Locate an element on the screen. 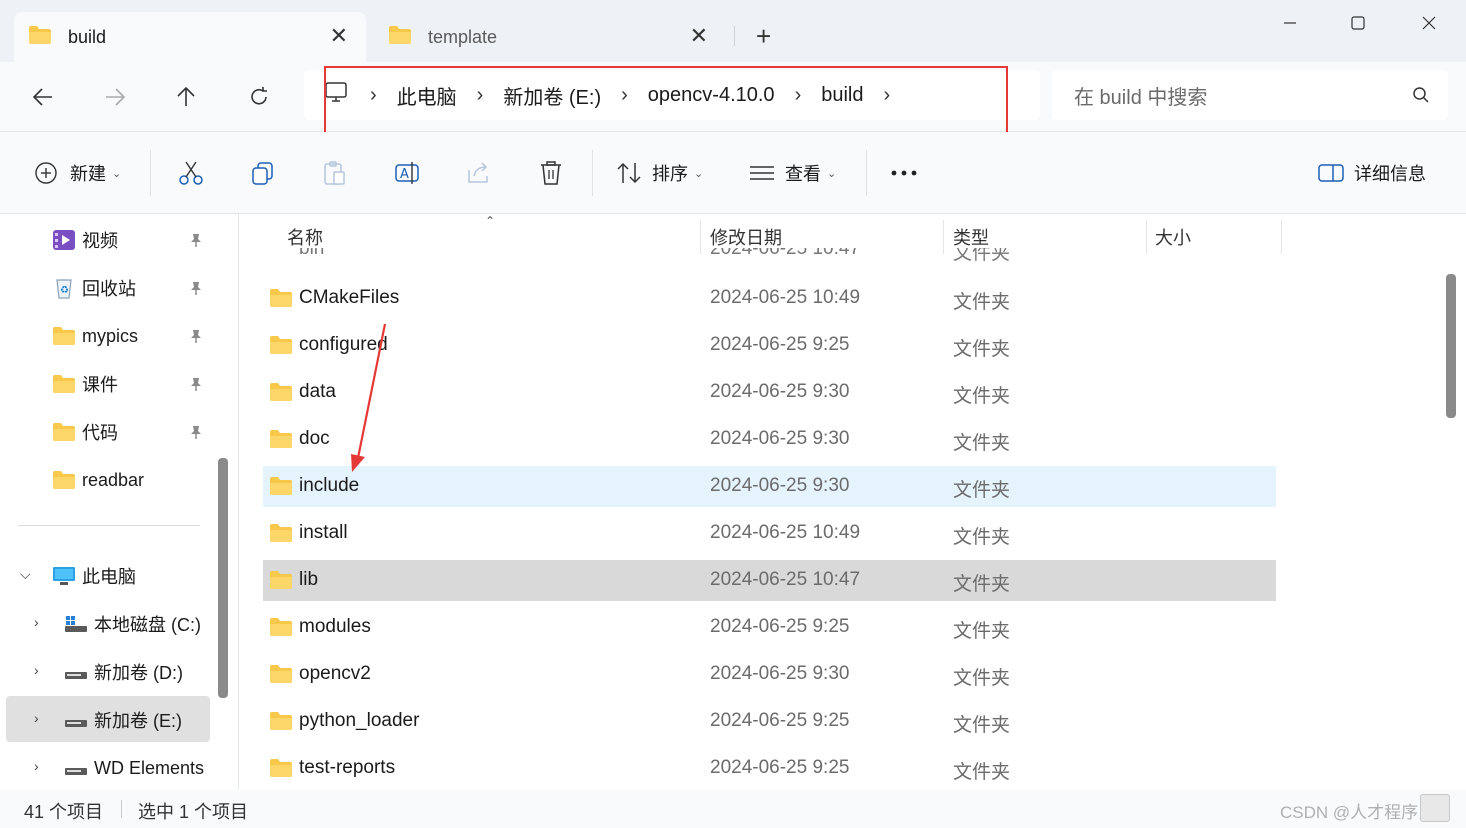  file-name: include is located at coordinates (329, 485).